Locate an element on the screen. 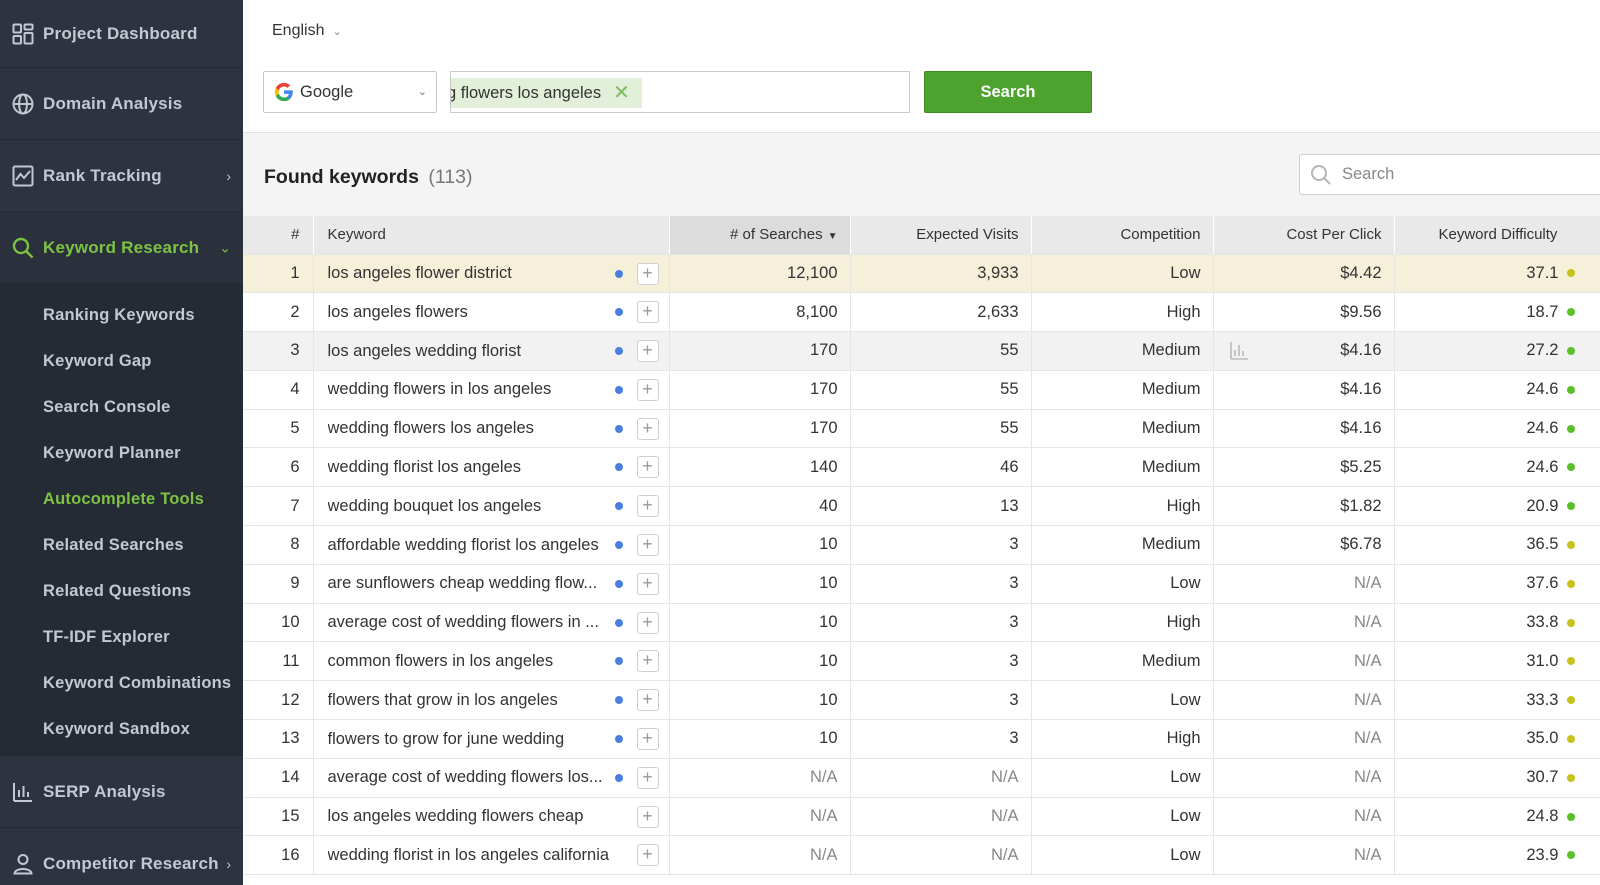 Image resolution: width=1600 pixels, height=885 pixels. search-button: Search is located at coordinates (1008, 92).